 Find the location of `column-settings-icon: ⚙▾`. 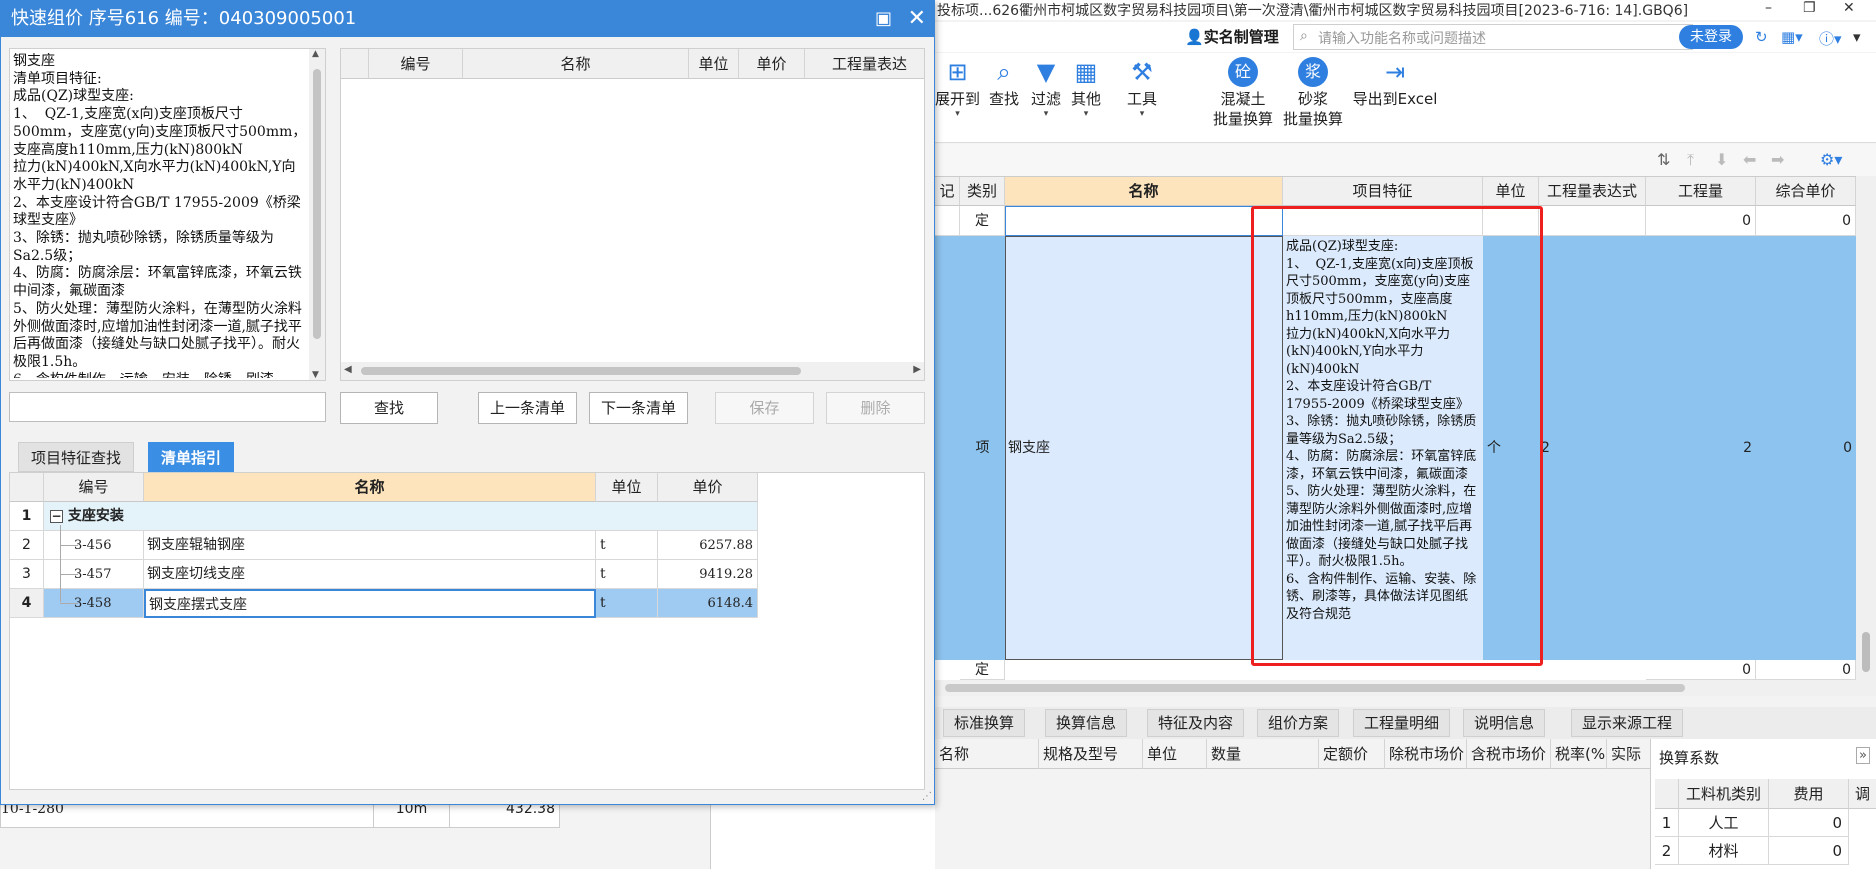

column-settings-icon: ⚙▾ is located at coordinates (1831, 159).